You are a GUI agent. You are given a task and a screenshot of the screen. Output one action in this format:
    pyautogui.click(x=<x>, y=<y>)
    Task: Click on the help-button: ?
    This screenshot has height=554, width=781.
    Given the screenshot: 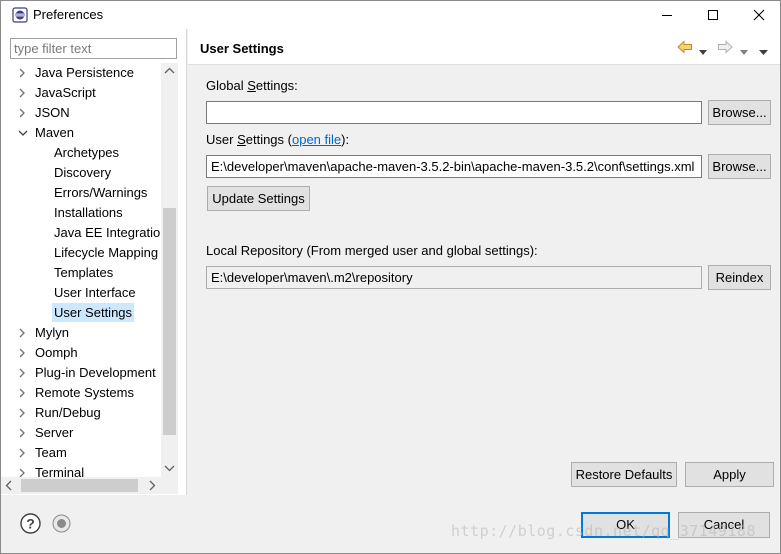 What is the action you would take?
    pyautogui.click(x=30, y=525)
    